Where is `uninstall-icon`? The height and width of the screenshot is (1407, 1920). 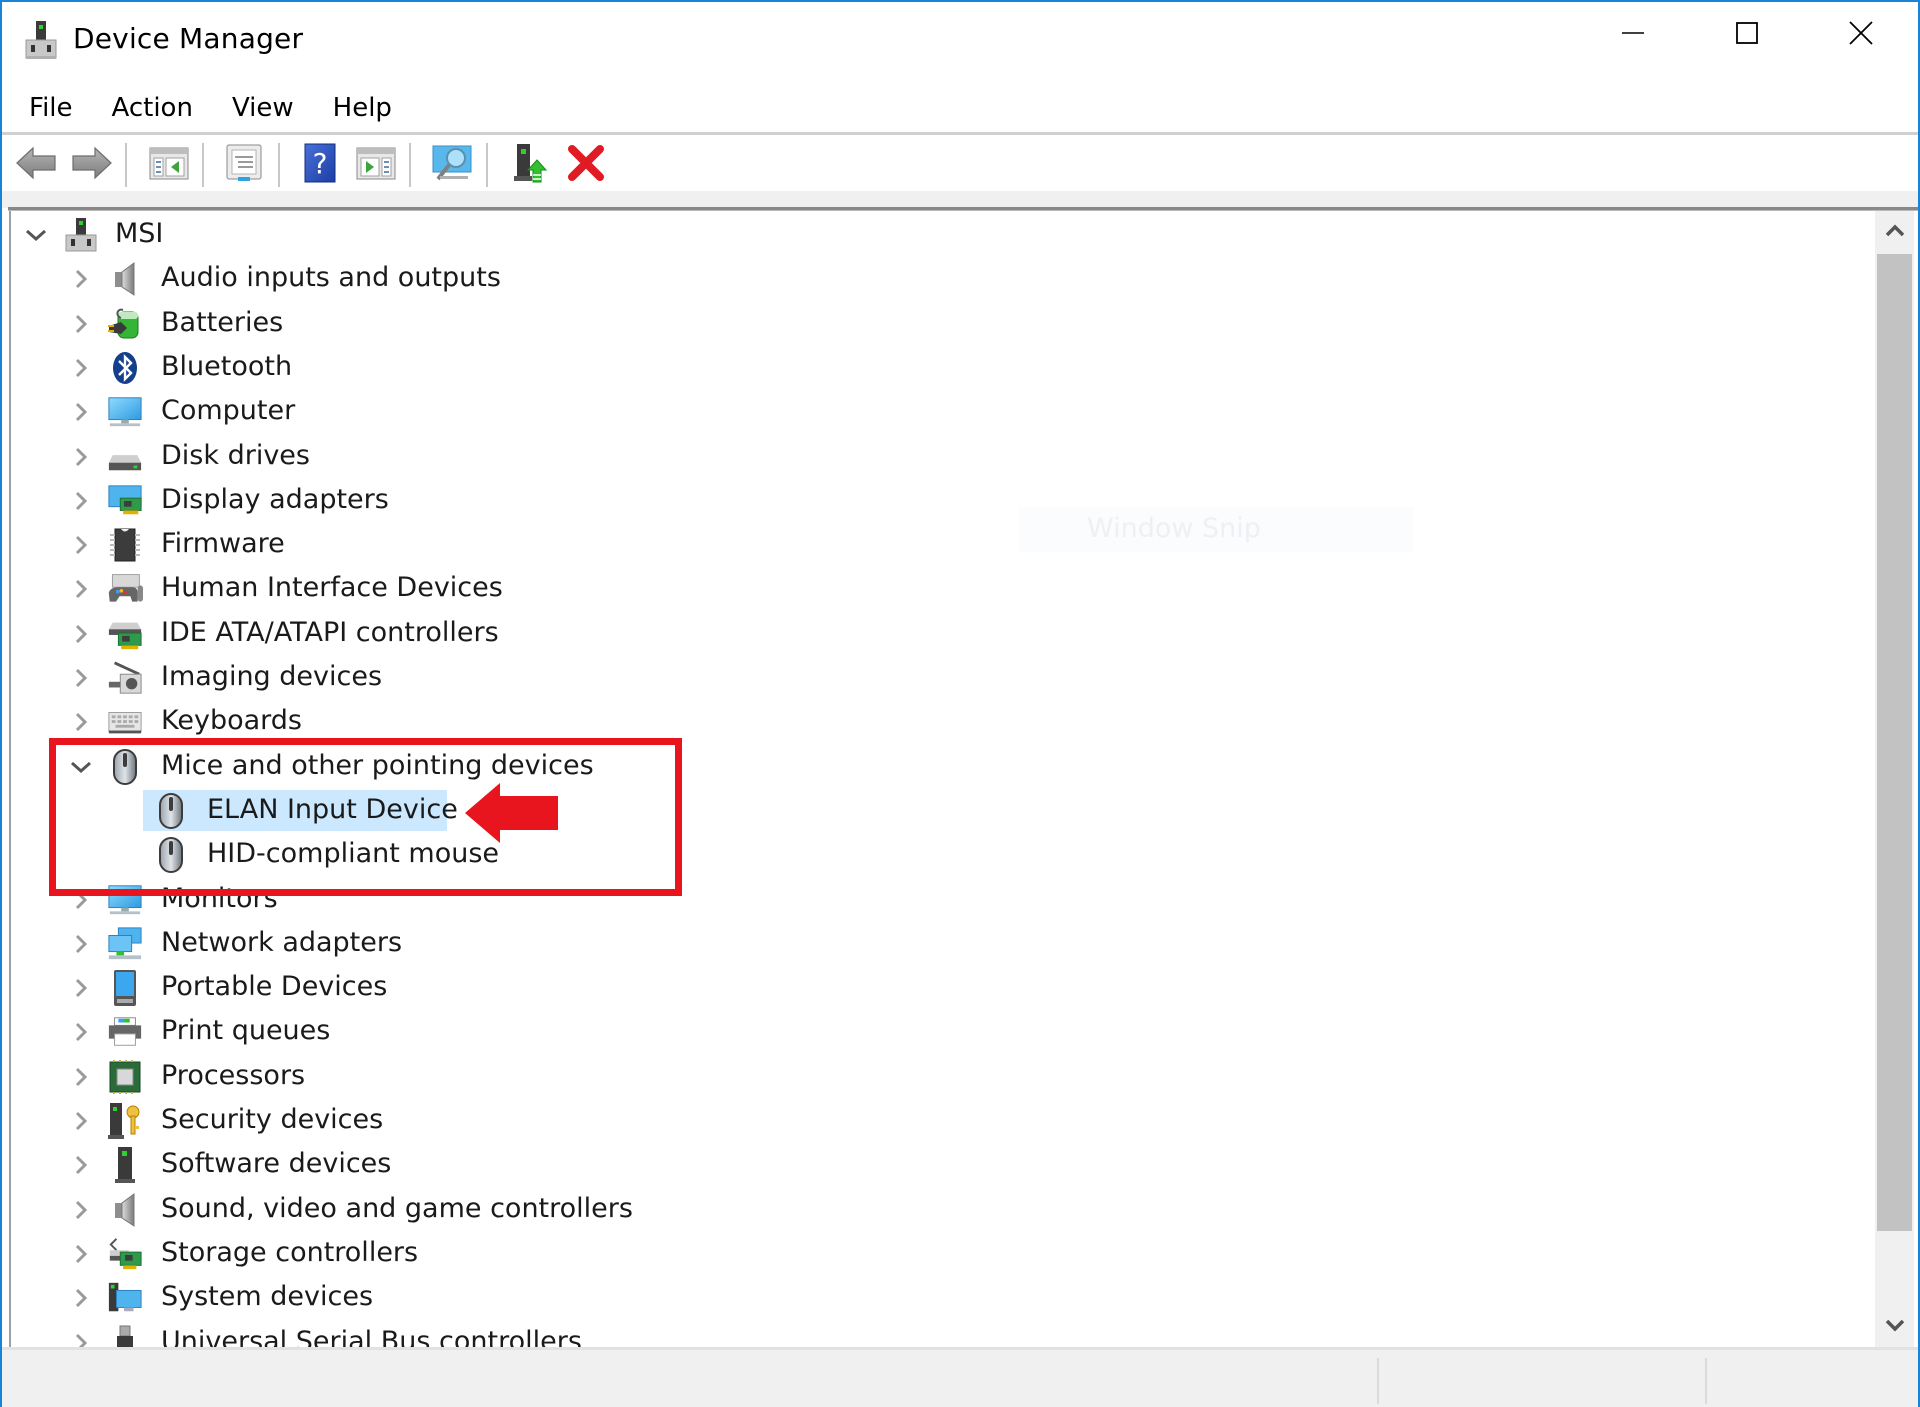 uninstall-icon is located at coordinates (586, 165).